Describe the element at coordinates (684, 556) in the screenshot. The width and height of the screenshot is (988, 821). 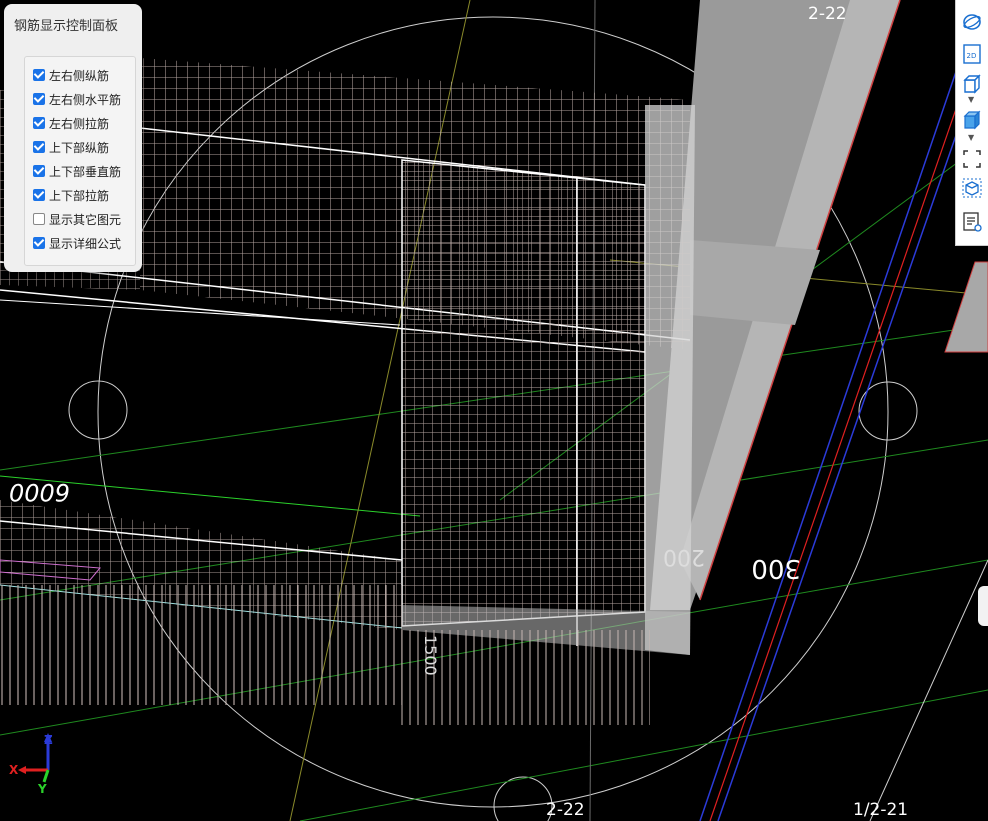
I see `dim-200: 200` at that location.